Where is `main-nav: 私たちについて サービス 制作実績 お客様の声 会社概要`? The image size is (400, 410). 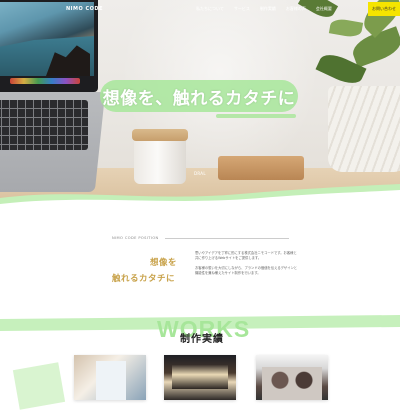
main-nav: 私たちについて サービス 制作実績 お客様の声 会社概要 is located at coordinates (264, 9).